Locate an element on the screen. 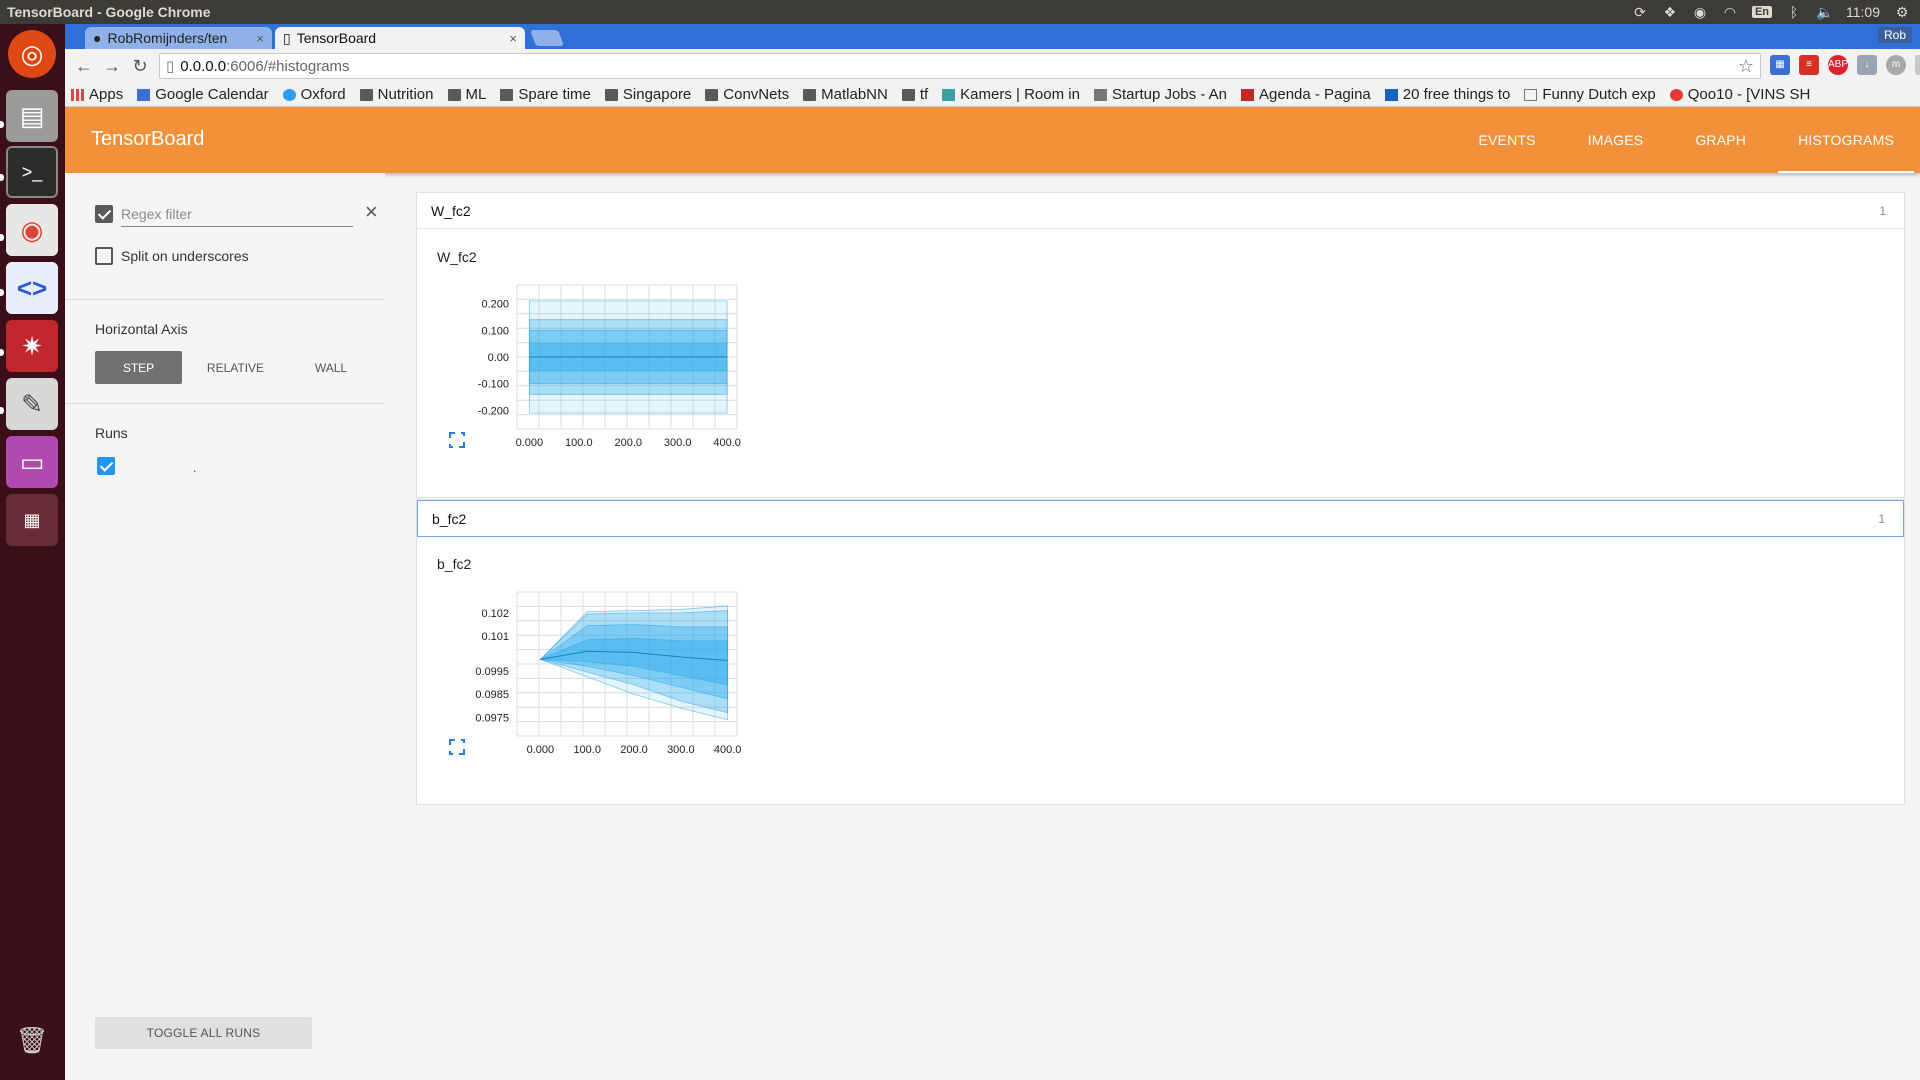  tensorboard-nav: EVENTS IMAGES GRAPH HISTOGRAMS is located at coordinates (1686, 140).